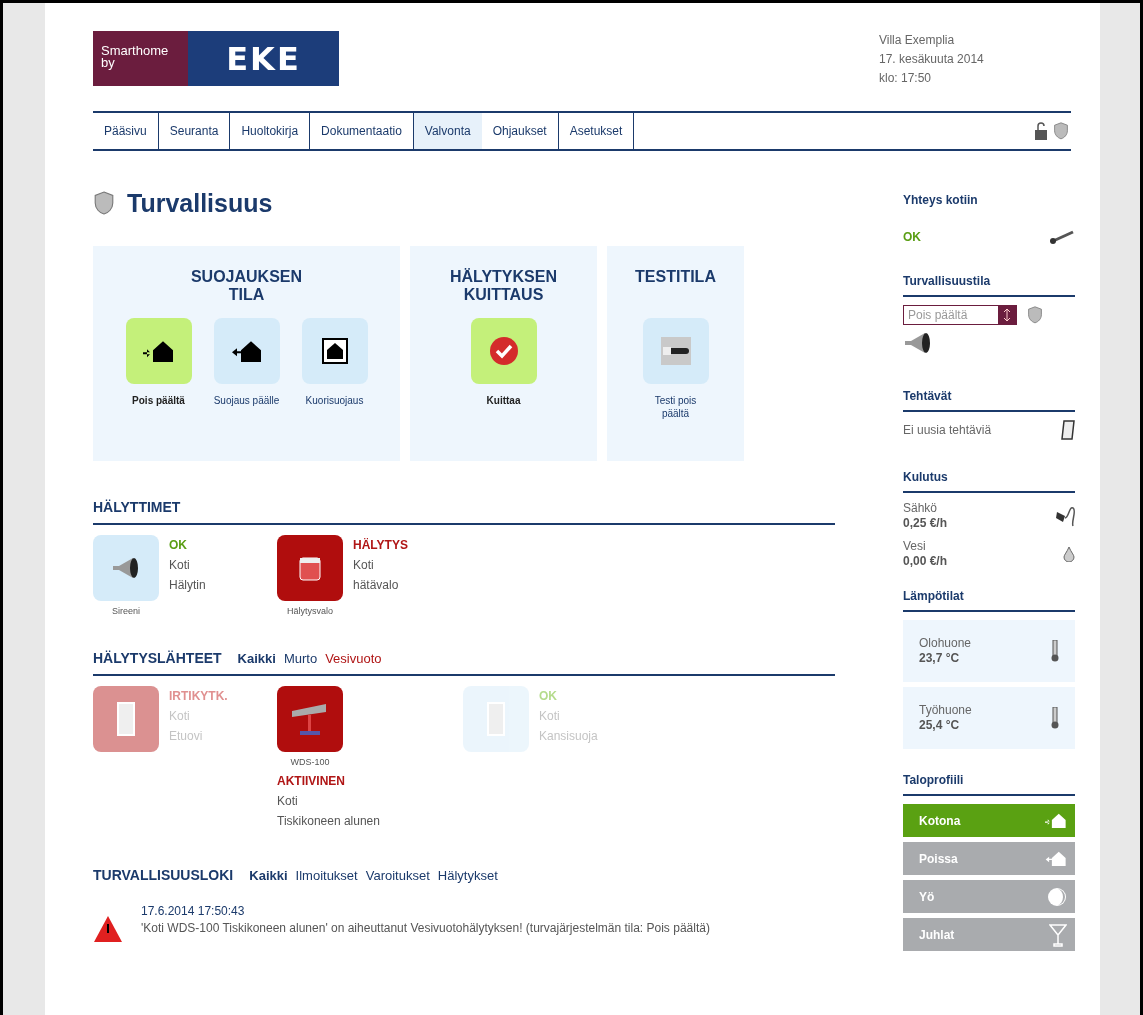  What do you see at coordinates (263, 58) in the screenshot?
I see `logo-brand: EKE` at bounding box center [263, 58].